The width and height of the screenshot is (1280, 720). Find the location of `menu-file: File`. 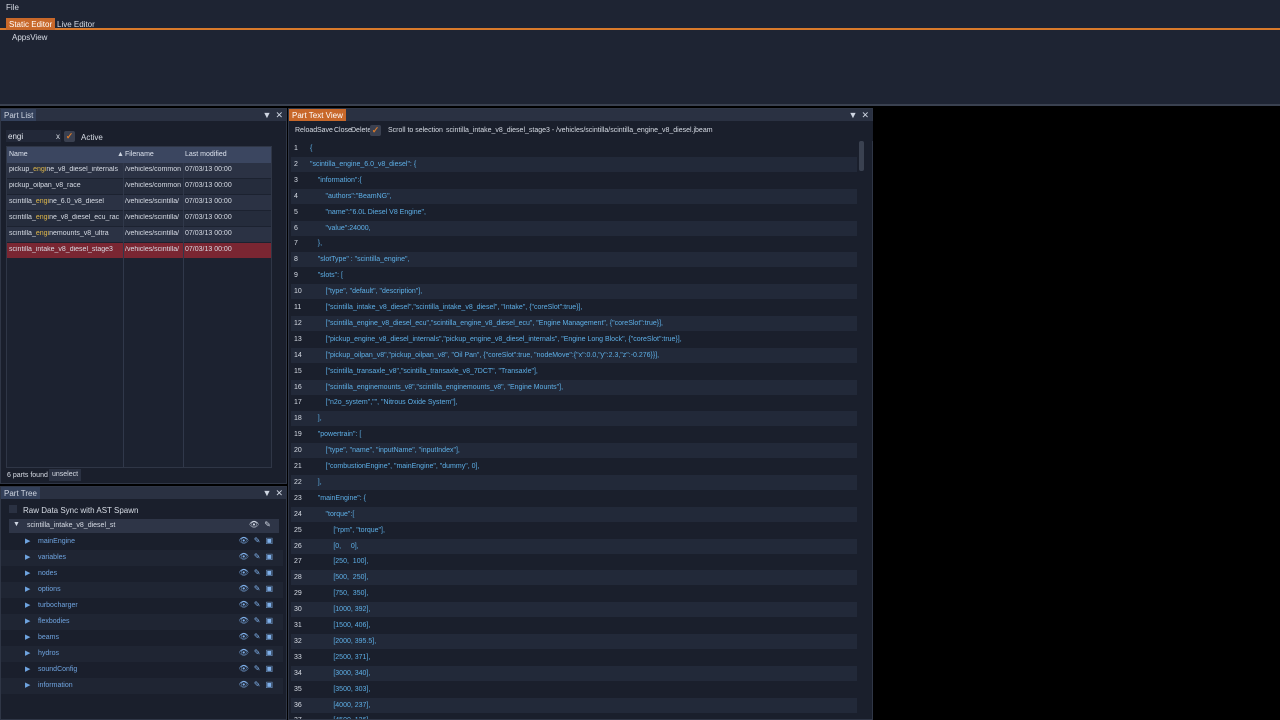

menu-file: File is located at coordinates (12, 7).